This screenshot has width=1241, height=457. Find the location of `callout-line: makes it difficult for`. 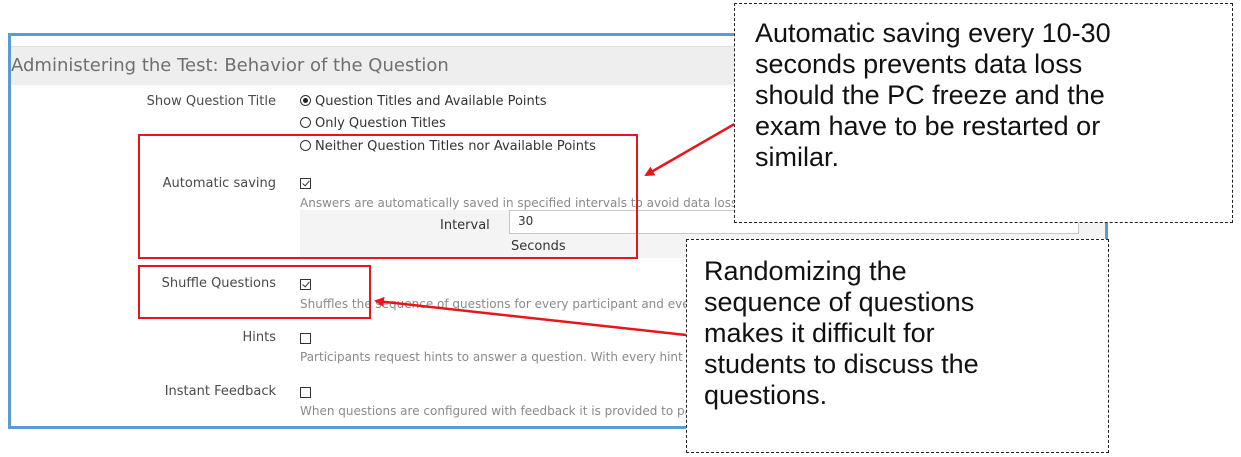

callout-line: makes it difficult for is located at coordinates (819, 333).